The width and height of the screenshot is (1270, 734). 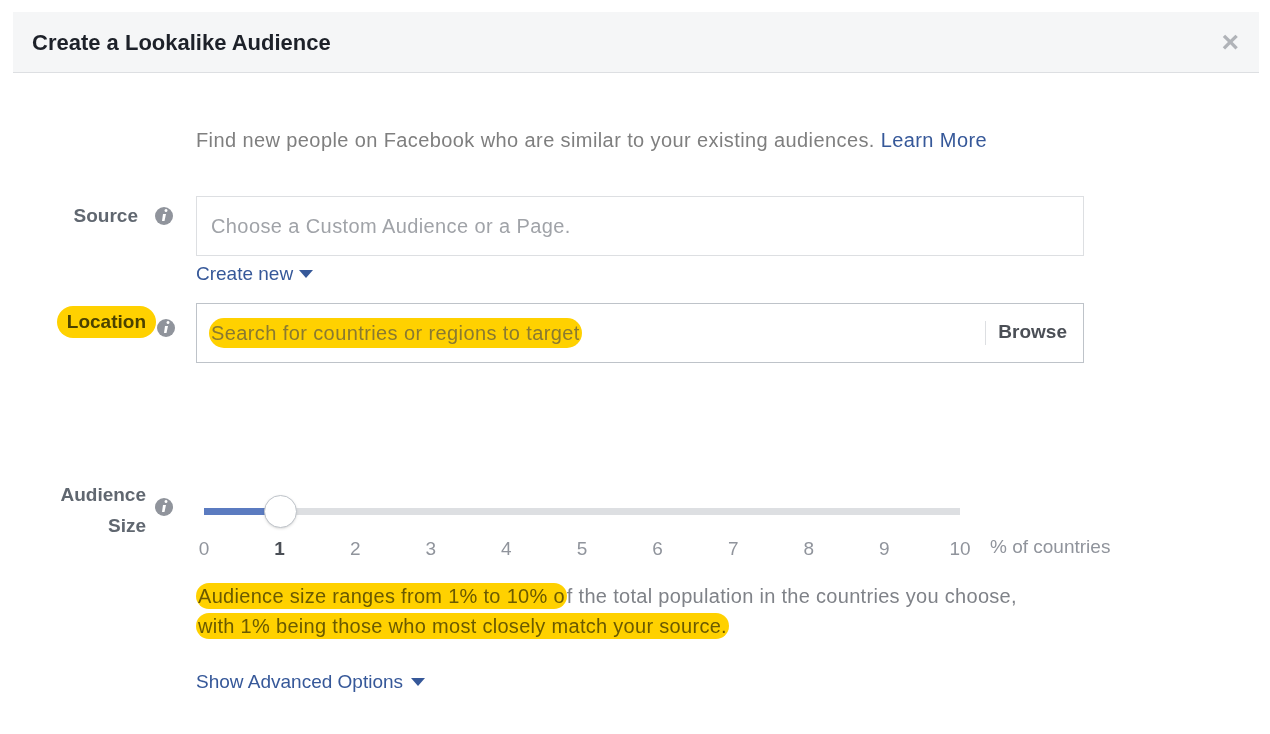 I want to click on create-new-dropdown: Create new, so click(x=255, y=274).